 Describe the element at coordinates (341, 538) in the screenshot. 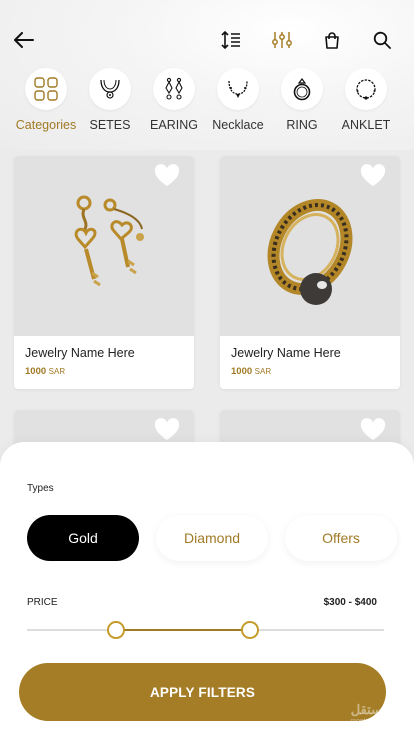

I see `type-pill-offers: Offers` at that location.